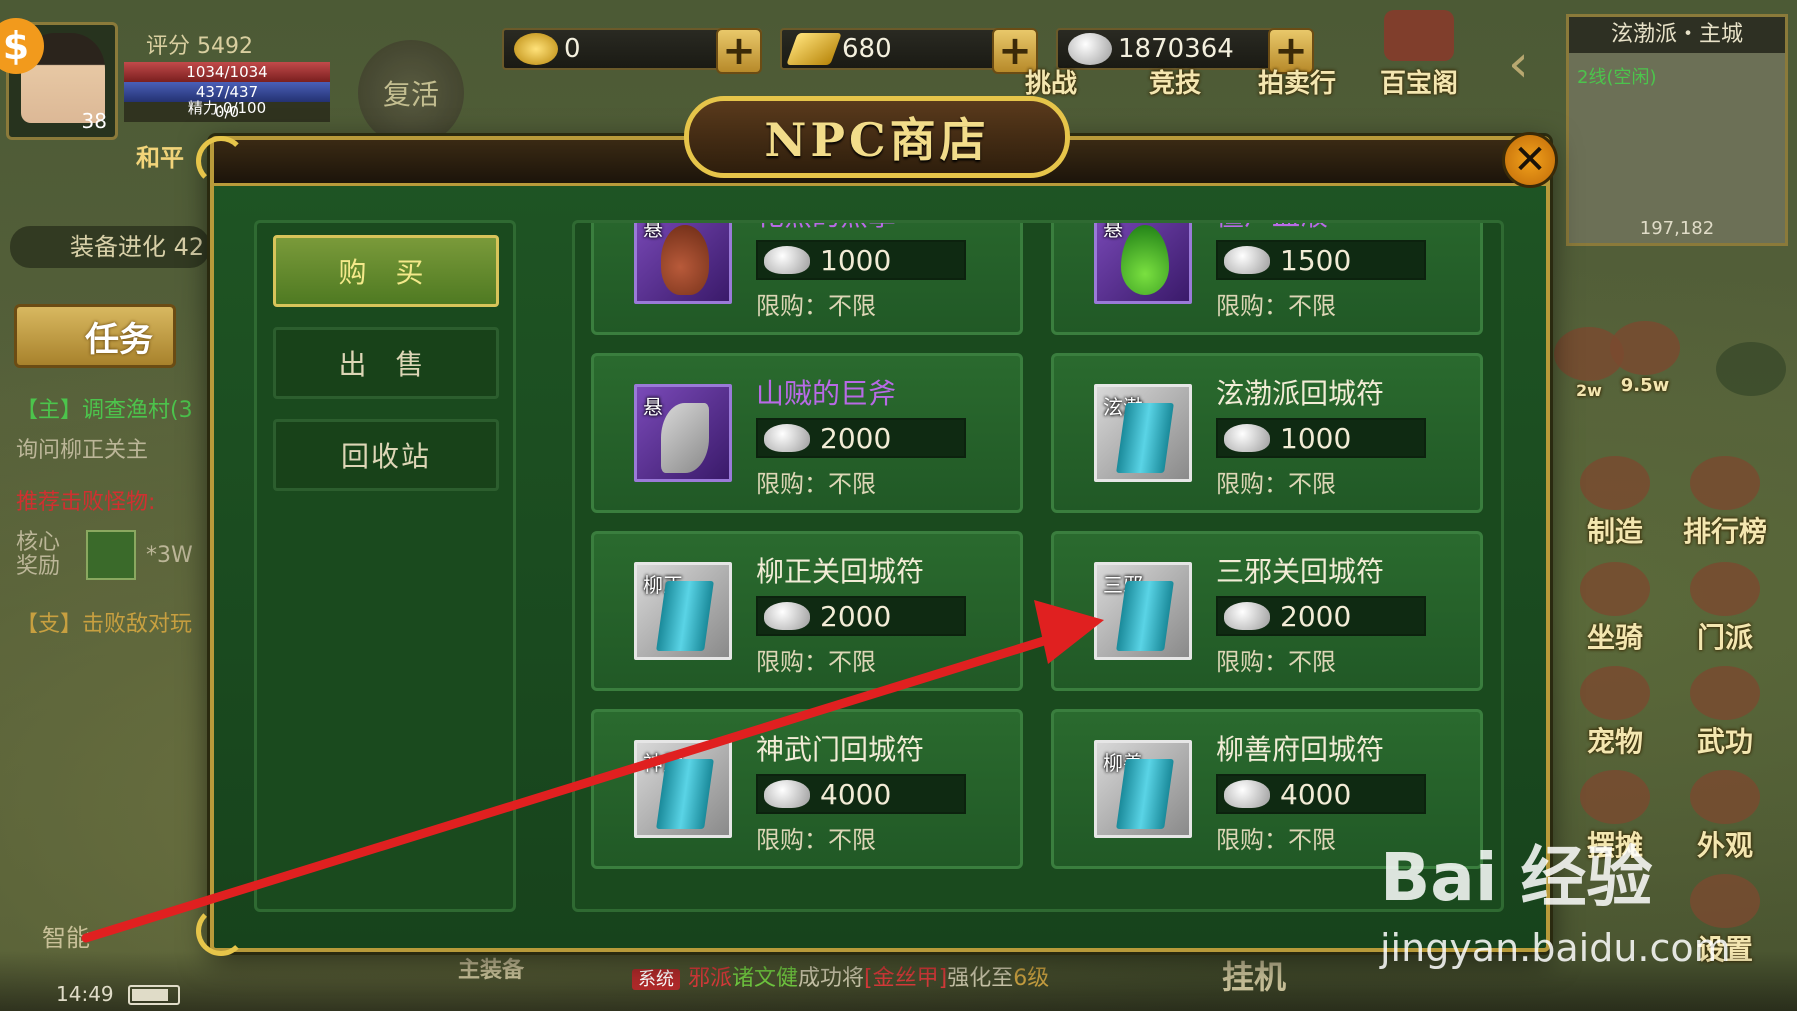 This screenshot has height=1011, width=1797. Describe the element at coordinates (82, 450) in the screenshot. I see `main-quest-desc: 询问柳正关主` at that location.